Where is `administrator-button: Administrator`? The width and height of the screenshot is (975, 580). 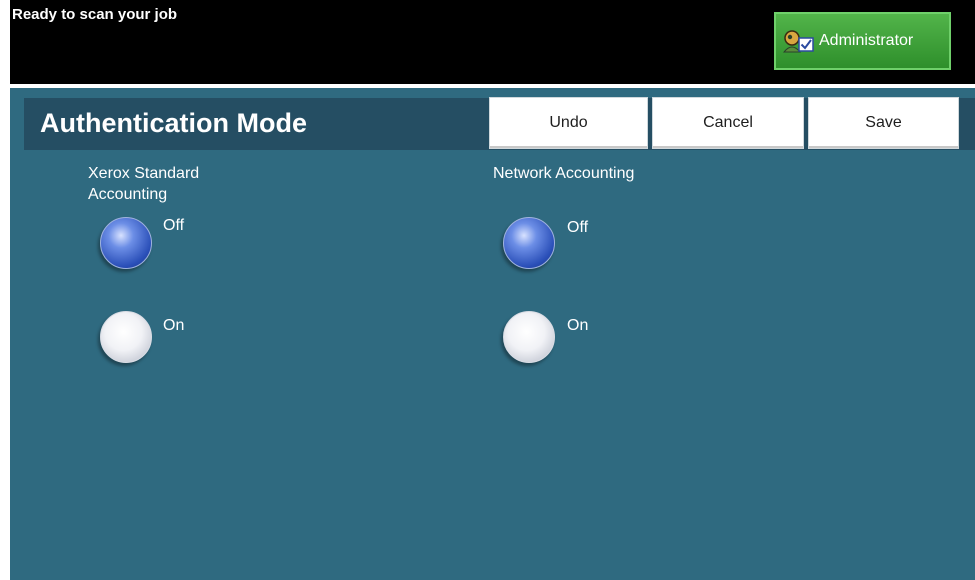 administrator-button: Administrator is located at coordinates (862, 41).